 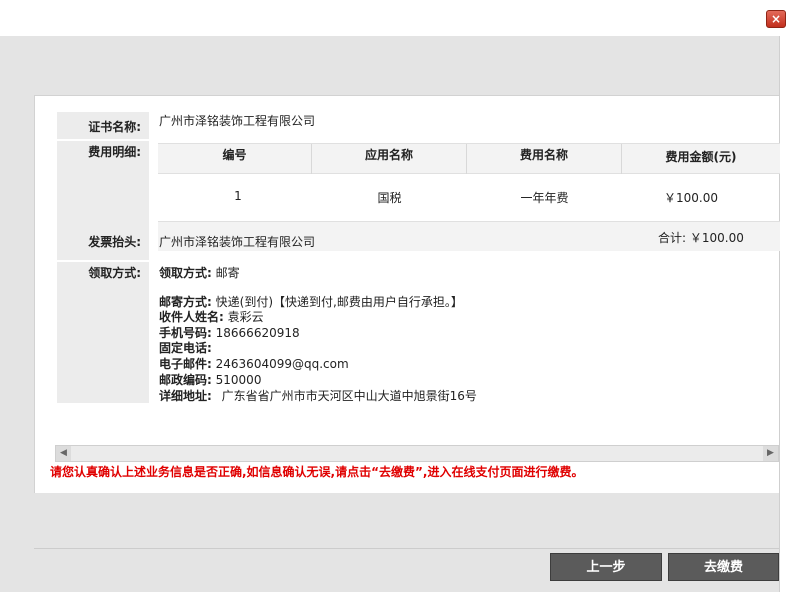 What do you see at coordinates (238, 196) in the screenshot?
I see `cell-no: 1` at bounding box center [238, 196].